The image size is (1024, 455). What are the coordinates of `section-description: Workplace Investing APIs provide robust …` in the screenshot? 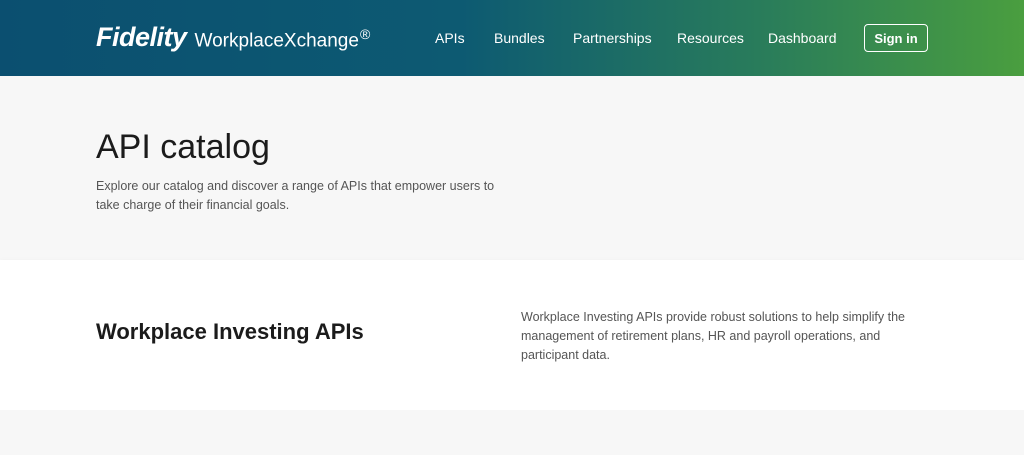 It's located at (713, 336).